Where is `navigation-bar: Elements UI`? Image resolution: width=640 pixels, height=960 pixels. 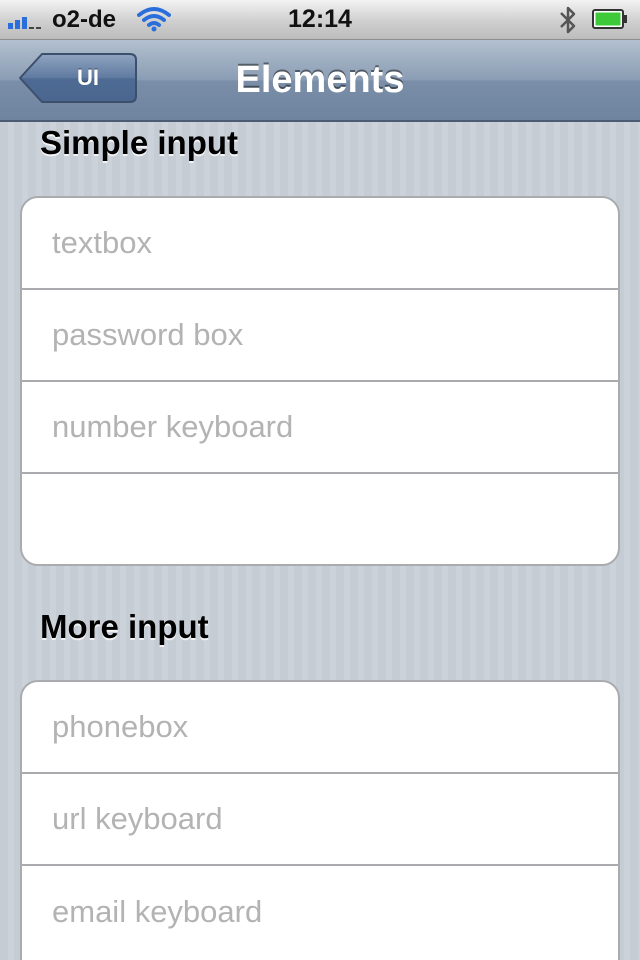
navigation-bar: Elements UI is located at coordinates (320, 81).